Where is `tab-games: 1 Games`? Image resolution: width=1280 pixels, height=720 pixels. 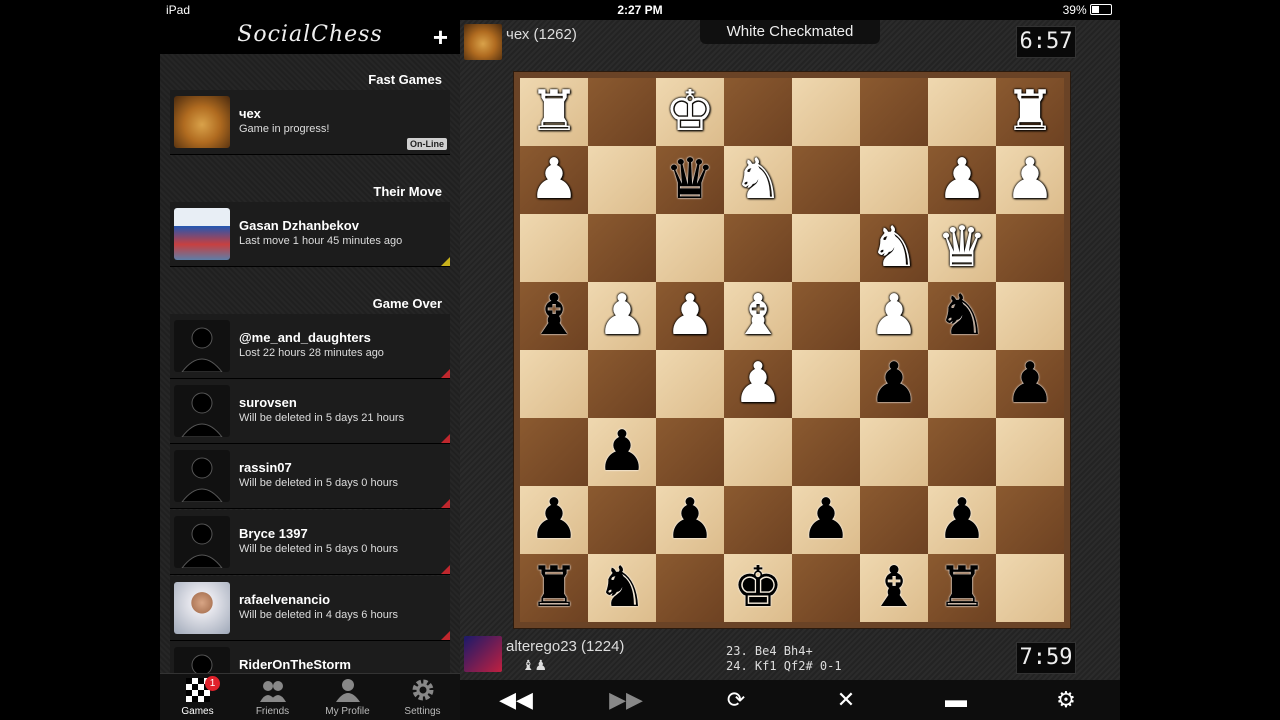
tab-games: 1 Games is located at coordinates (197, 696).